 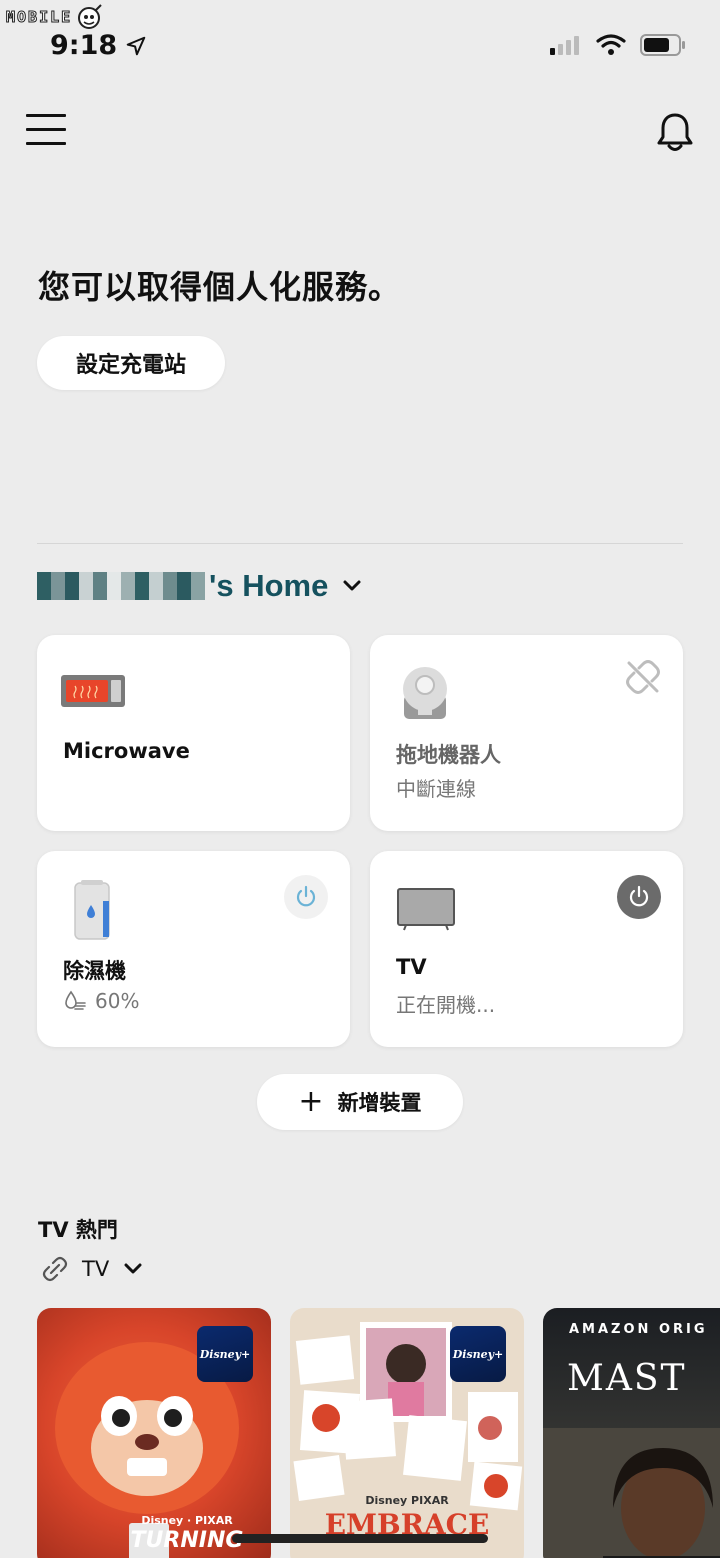 I want to click on status-time-text: 9:18, so click(x=84, y=45).